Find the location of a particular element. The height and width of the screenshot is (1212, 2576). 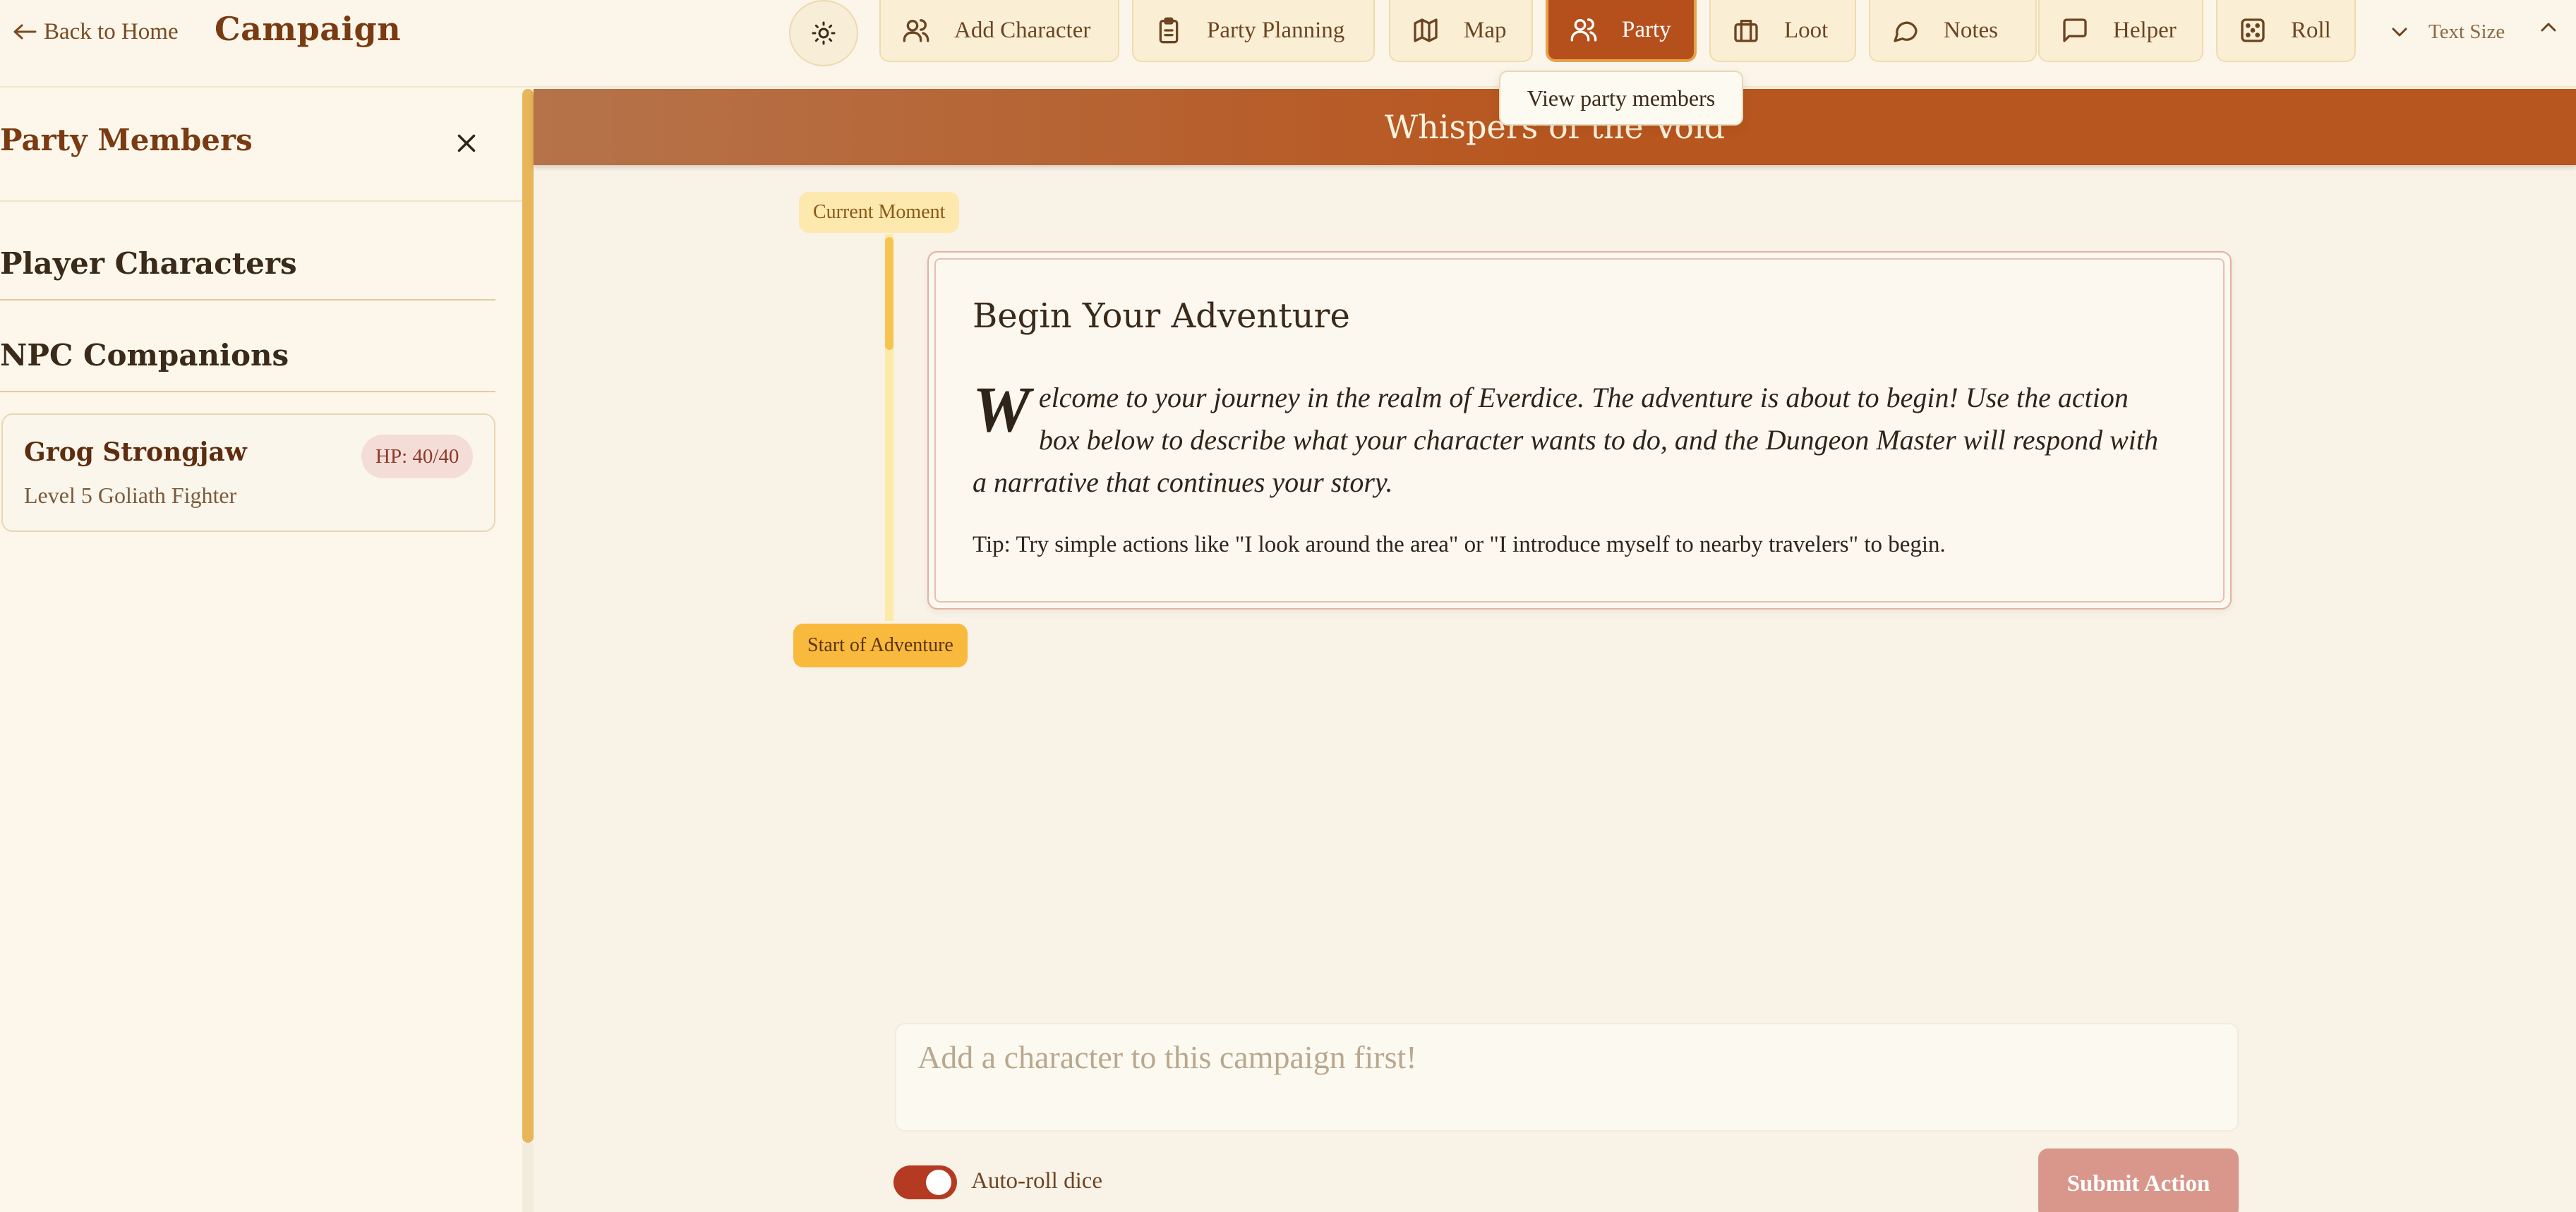

loot-label: Loot is located at coordinates (1806, 30).